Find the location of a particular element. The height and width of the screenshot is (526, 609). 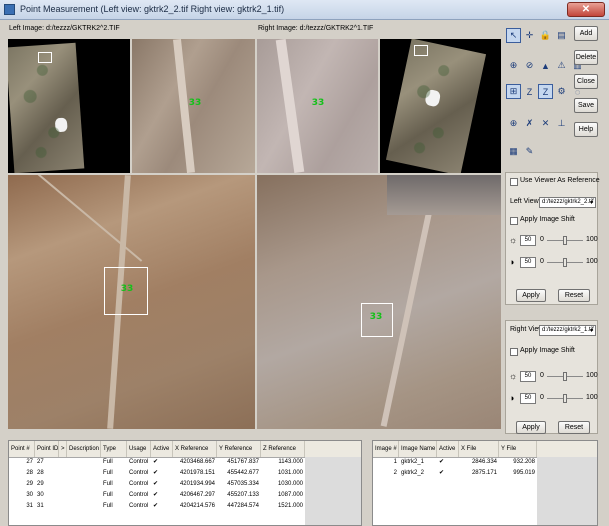

left-overview-cursor is located at coordinates (45, 57).